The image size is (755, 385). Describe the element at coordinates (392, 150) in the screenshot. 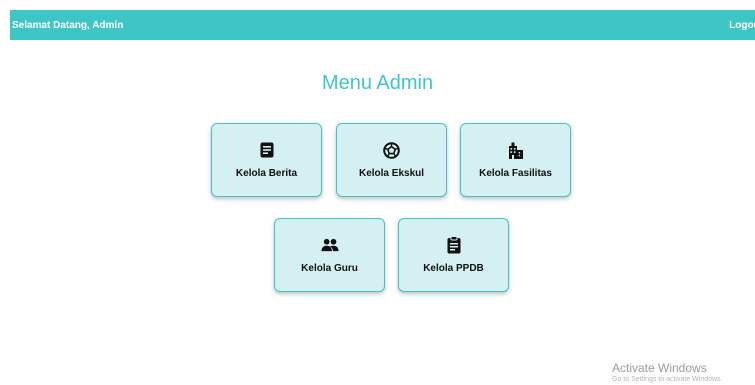

I see `soccer-ball-icon` at that location.